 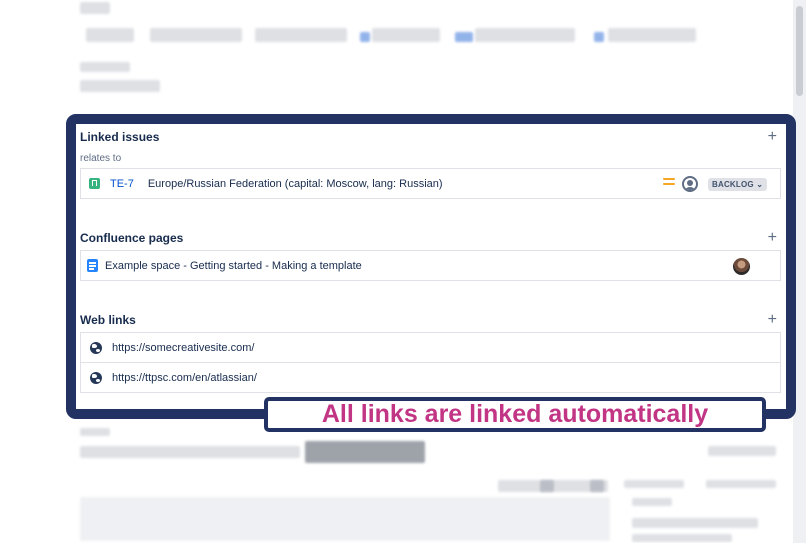 I want to click on story-icon, so click(x=94, y=183).